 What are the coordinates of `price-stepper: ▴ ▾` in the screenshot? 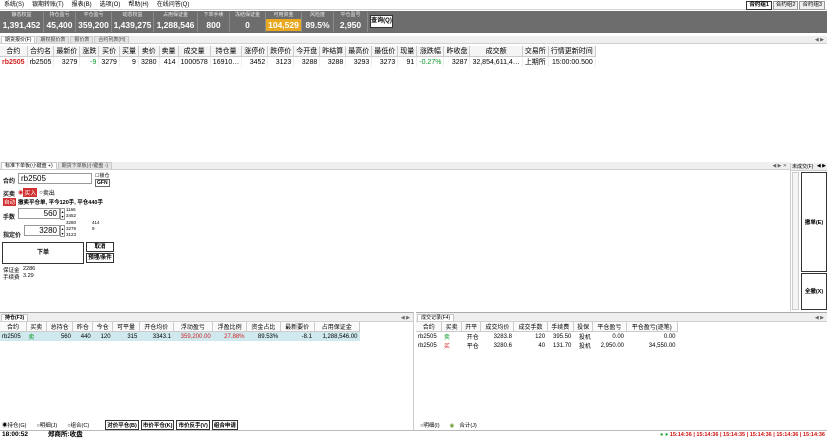 It's located at (62, 231).